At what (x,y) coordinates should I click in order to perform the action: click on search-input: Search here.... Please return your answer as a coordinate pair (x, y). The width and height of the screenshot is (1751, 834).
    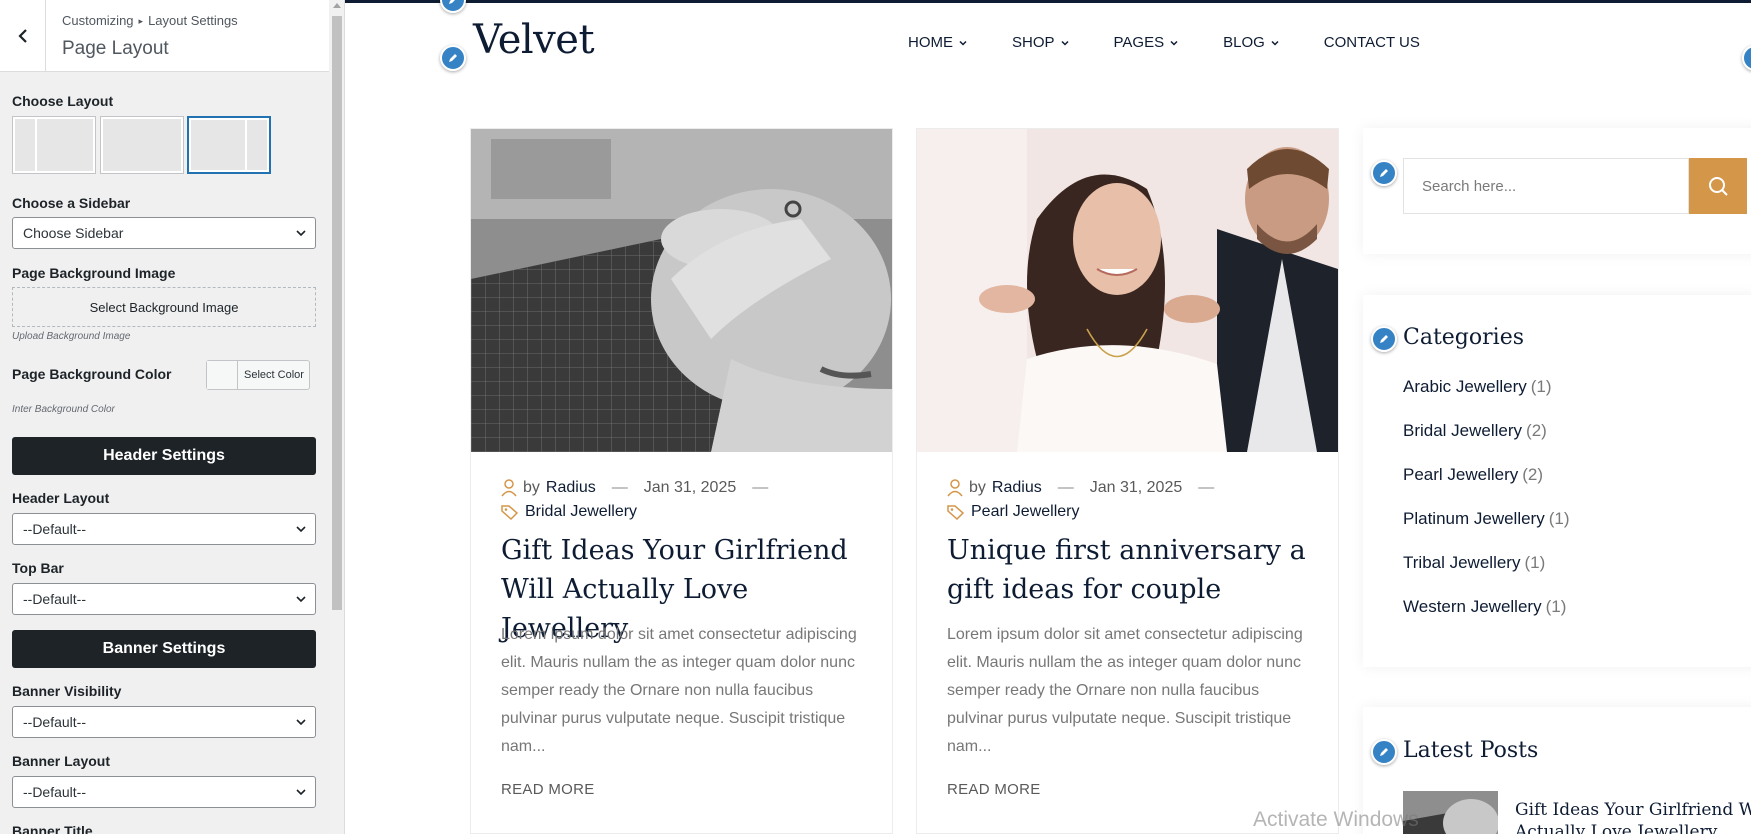
    Looking at the image, I should click on (1546, 186).